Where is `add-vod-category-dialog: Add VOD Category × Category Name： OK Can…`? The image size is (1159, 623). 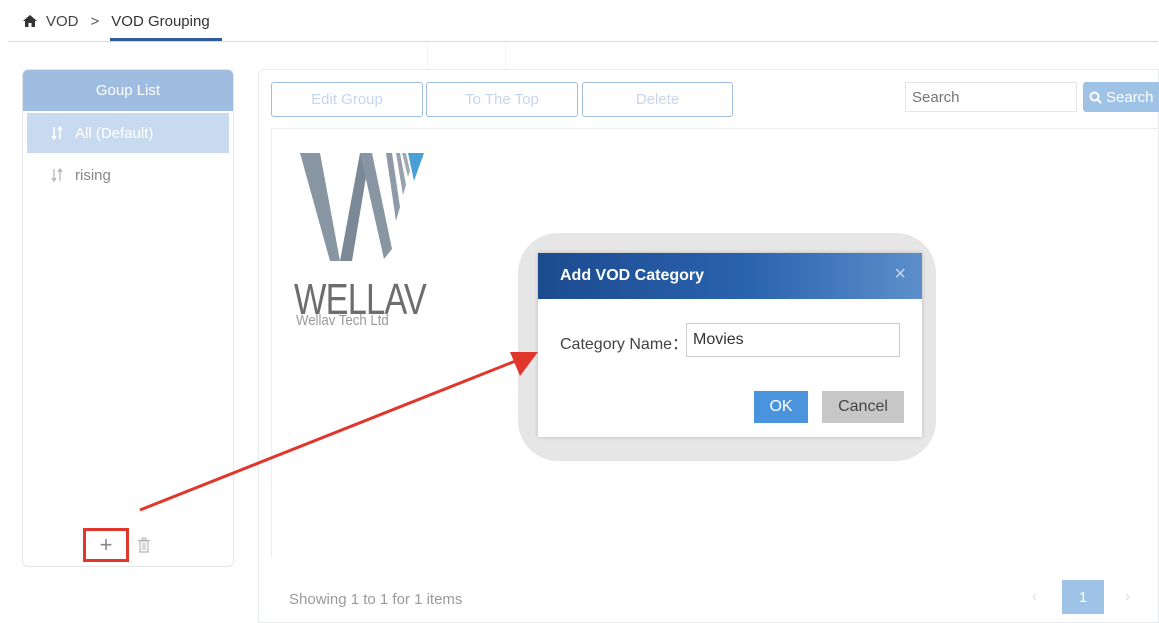
add-vod-category-dialog: Add VOD Category × Category Name： OK Can… is located at coordinates (730, 345).